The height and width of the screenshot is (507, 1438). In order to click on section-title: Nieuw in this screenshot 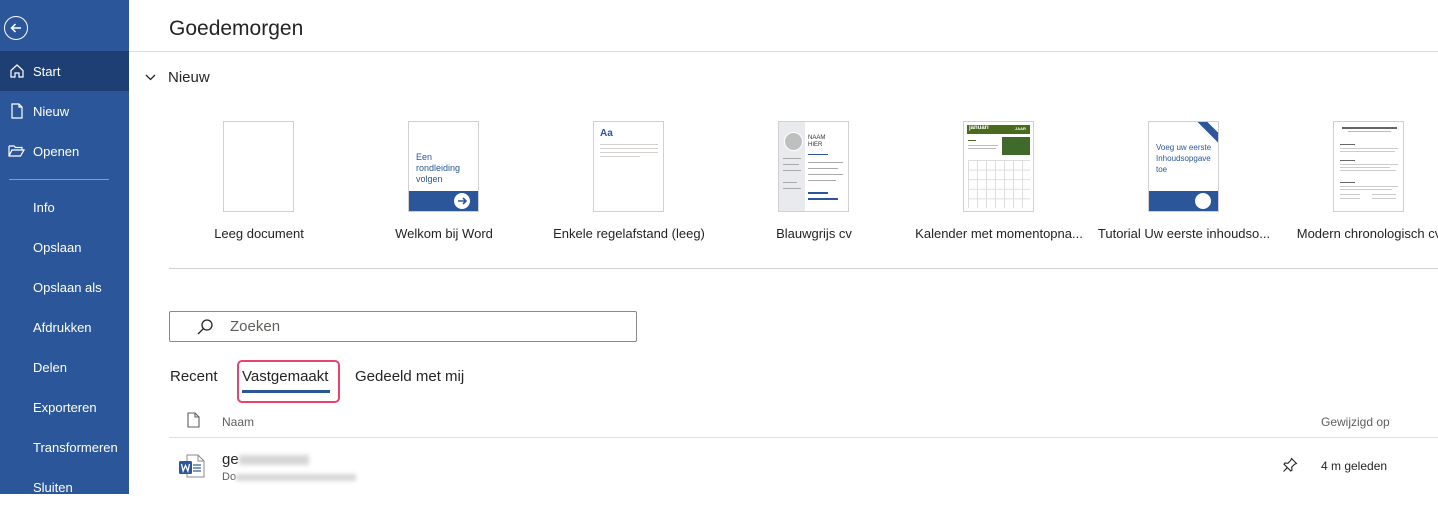, I will do `click(189, 77)`.